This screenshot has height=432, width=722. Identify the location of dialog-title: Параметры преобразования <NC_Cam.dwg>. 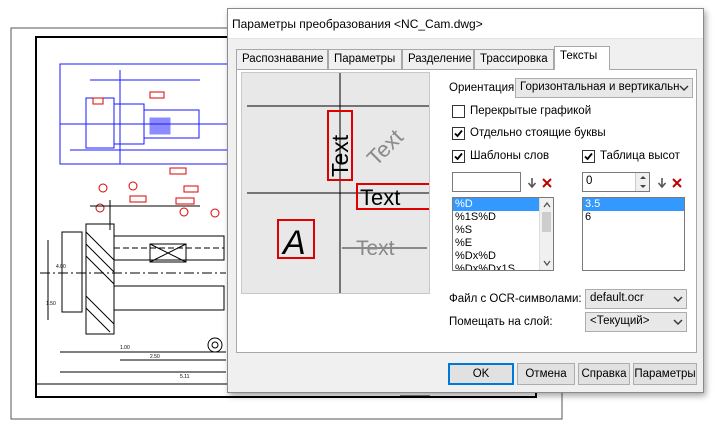
(357, 24).